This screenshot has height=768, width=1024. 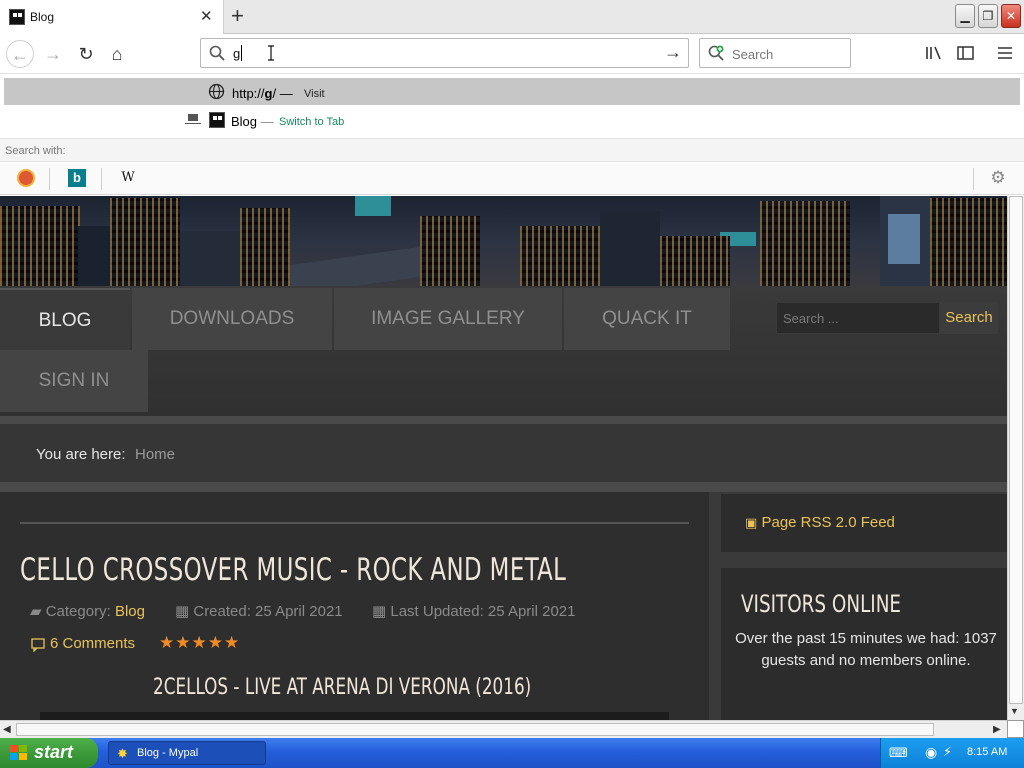 What do you see at coordinates (934, 53) in the screenshot?
I see `library-icon` at bounding box center [934, 53].